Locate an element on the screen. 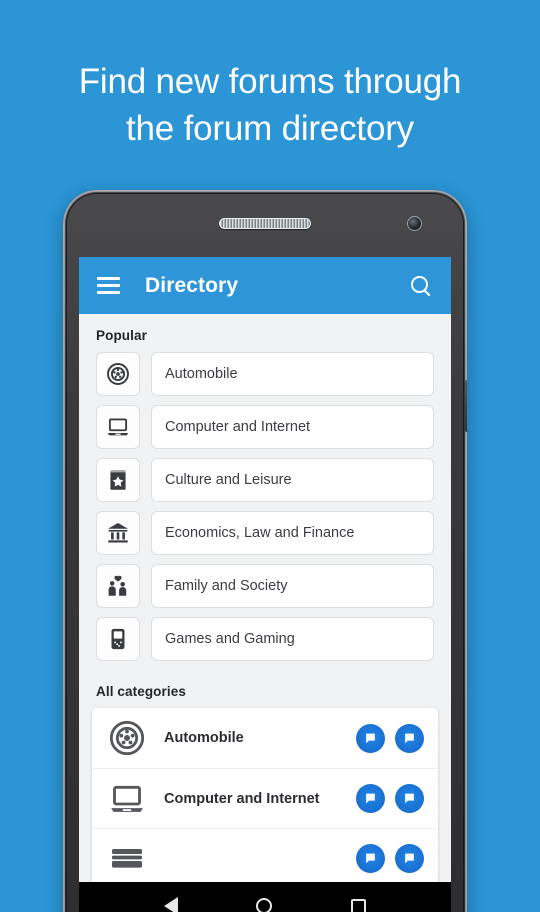 This screenshot has width=540, height=912. book-star-icon is located at coordinates (118, 480).